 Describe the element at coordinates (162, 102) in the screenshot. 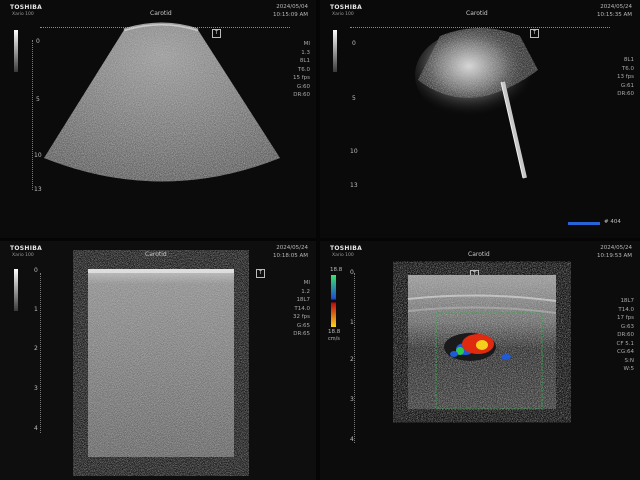

I see `convex-sector-image` at that location.